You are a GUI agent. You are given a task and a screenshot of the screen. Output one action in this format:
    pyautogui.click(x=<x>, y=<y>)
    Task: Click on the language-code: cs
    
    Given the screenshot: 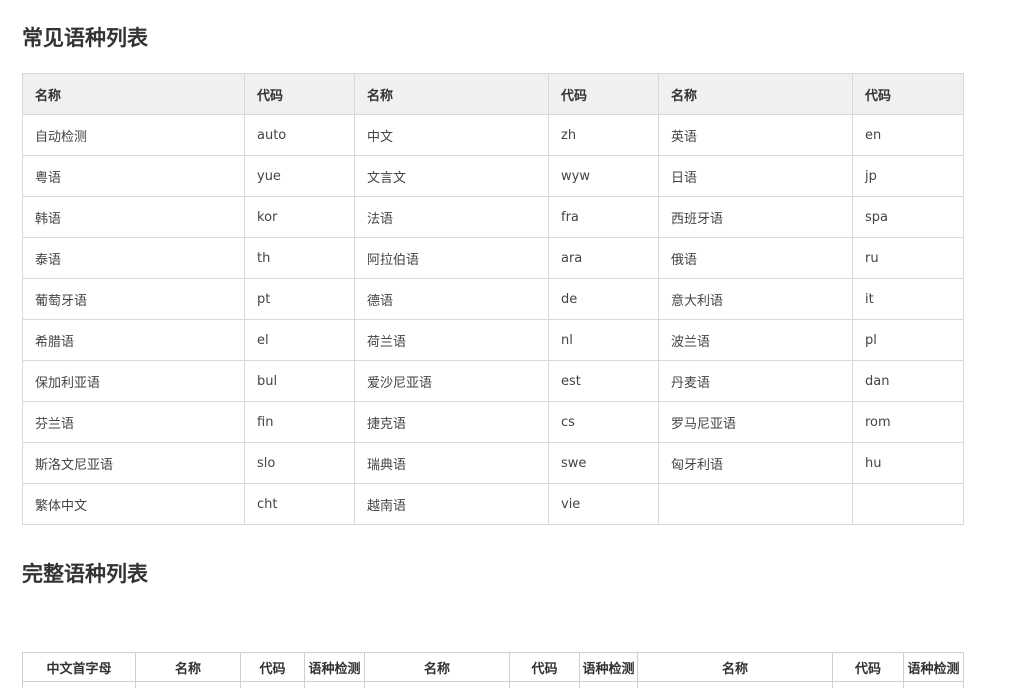 What is the action you would take?
    pyautogui.click(x=603, y=422)
    